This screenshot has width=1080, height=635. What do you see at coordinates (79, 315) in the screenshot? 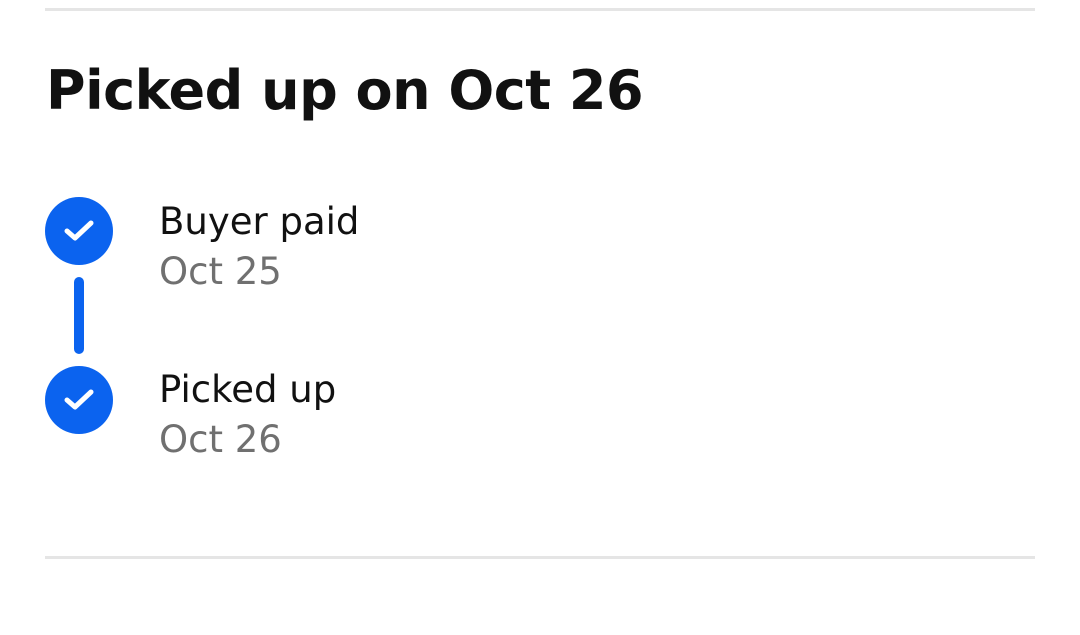
I see `timeline-connector` at bounding box center [79, 315].